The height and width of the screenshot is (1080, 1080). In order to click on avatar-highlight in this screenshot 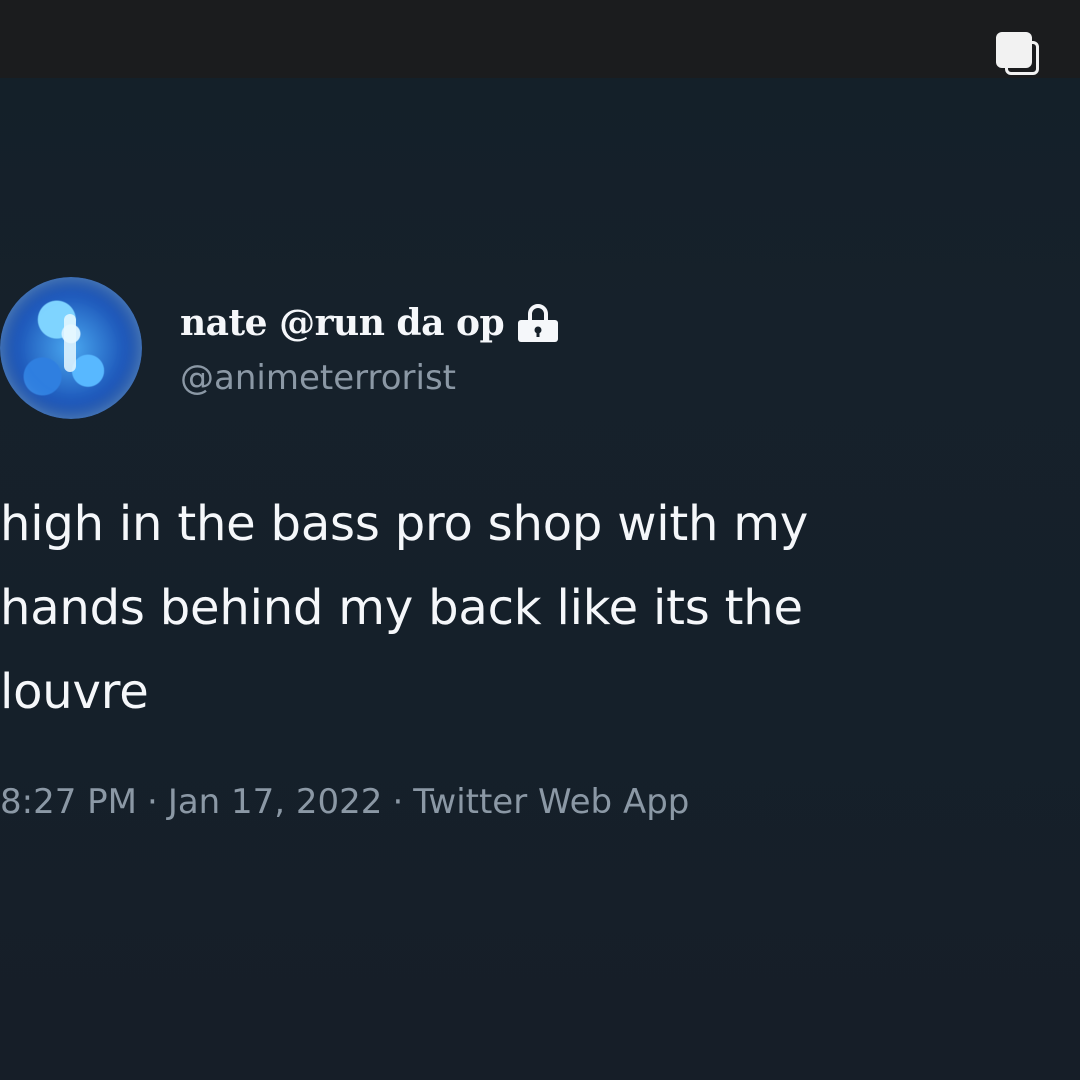, I will do `click(70, 343)`.